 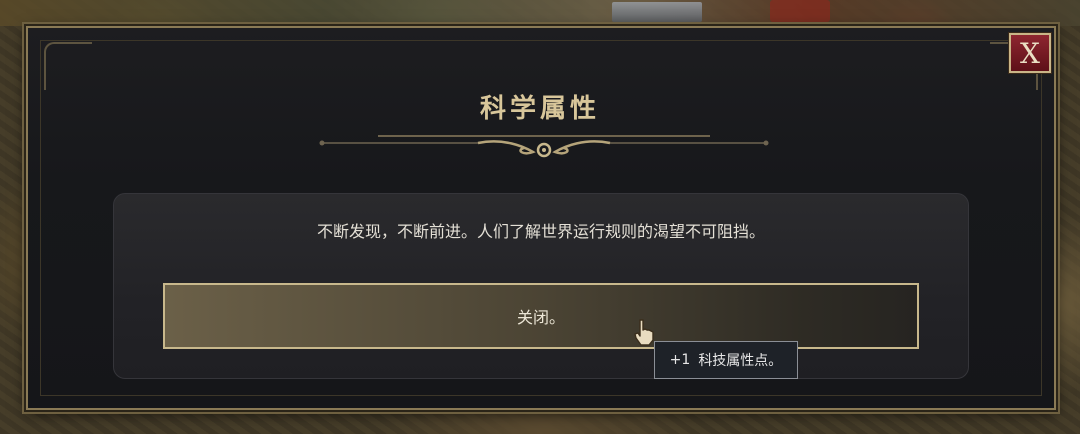 I want to click on choice-button-label: 关闭。, so click(x=540, y=317).